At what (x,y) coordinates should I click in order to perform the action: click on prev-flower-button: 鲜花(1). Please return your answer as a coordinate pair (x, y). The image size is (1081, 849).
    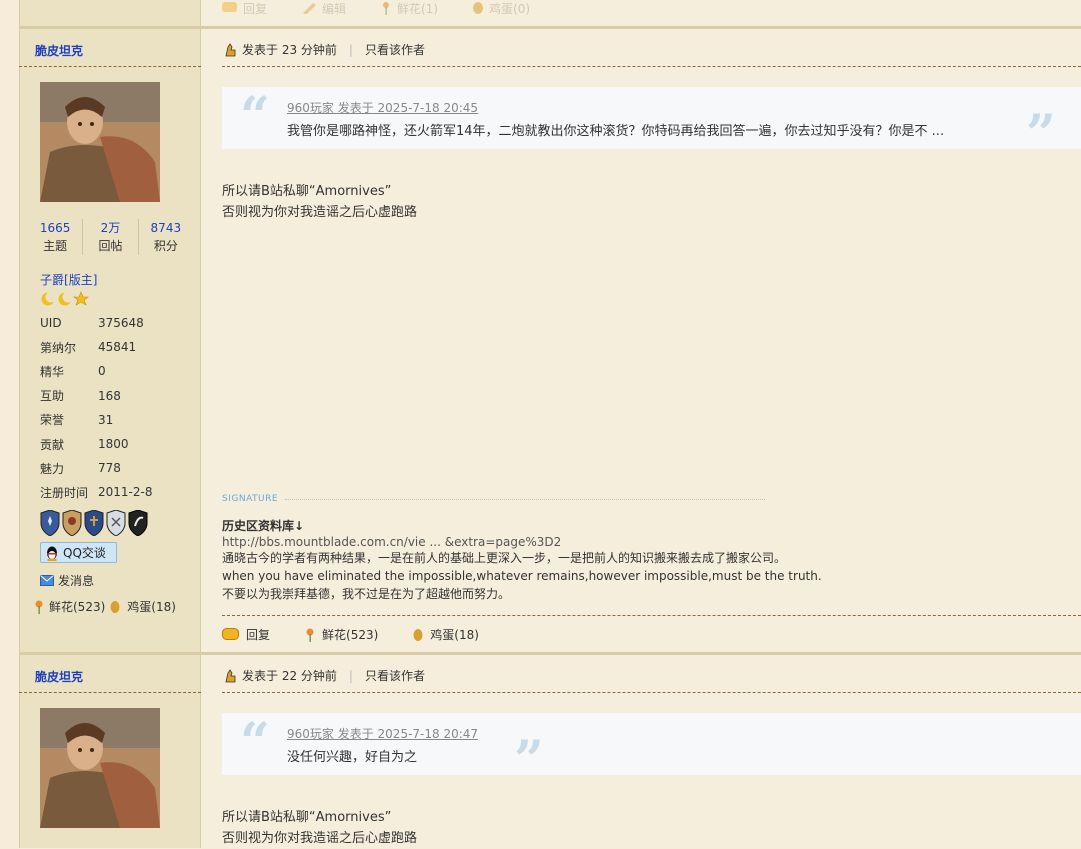
    Looking at the image, I should click on (409, 8).